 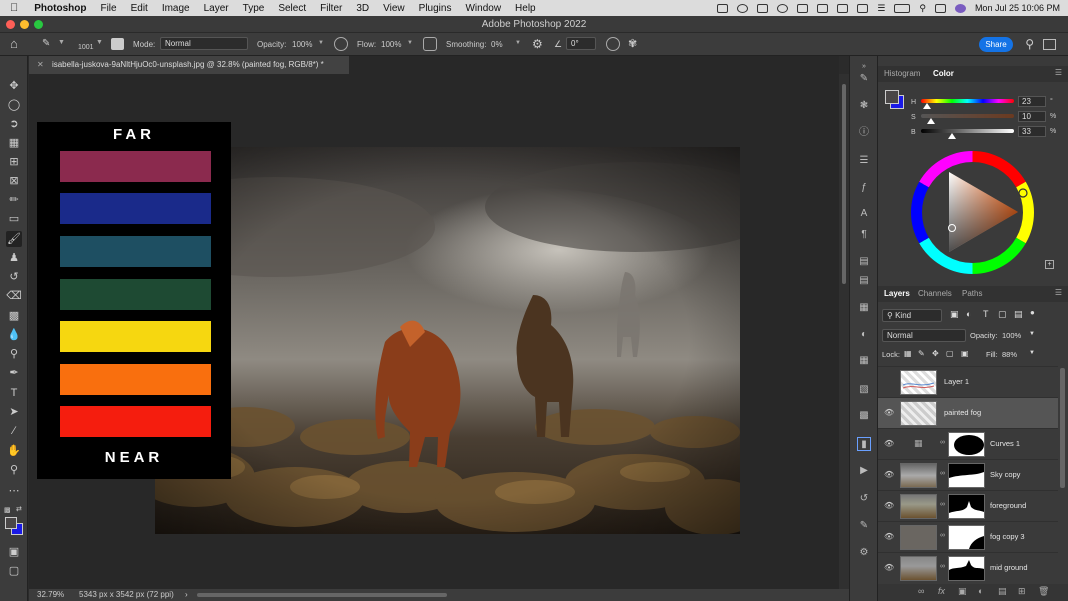 I want to click on flow-chevron-icon: ▼, so click(x=410, y=43).